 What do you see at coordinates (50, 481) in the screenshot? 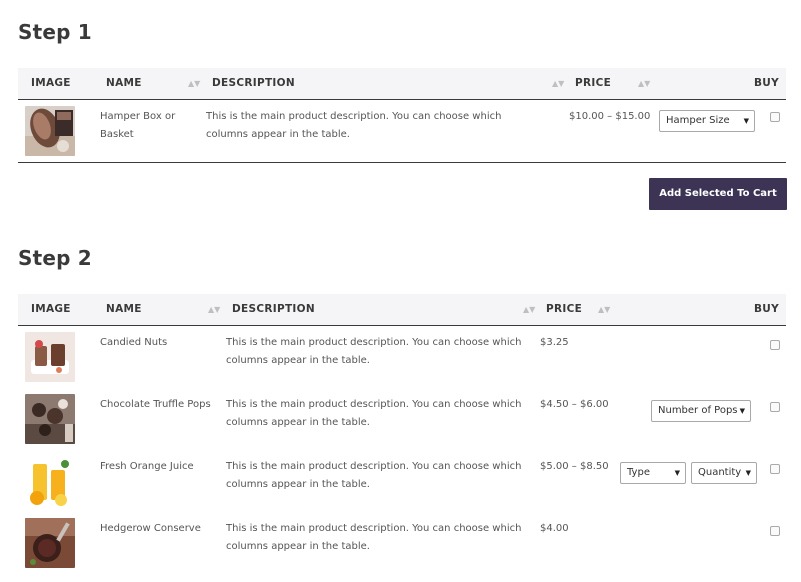
I see `product-image-orange-juice` at bounding box center [50, 481].